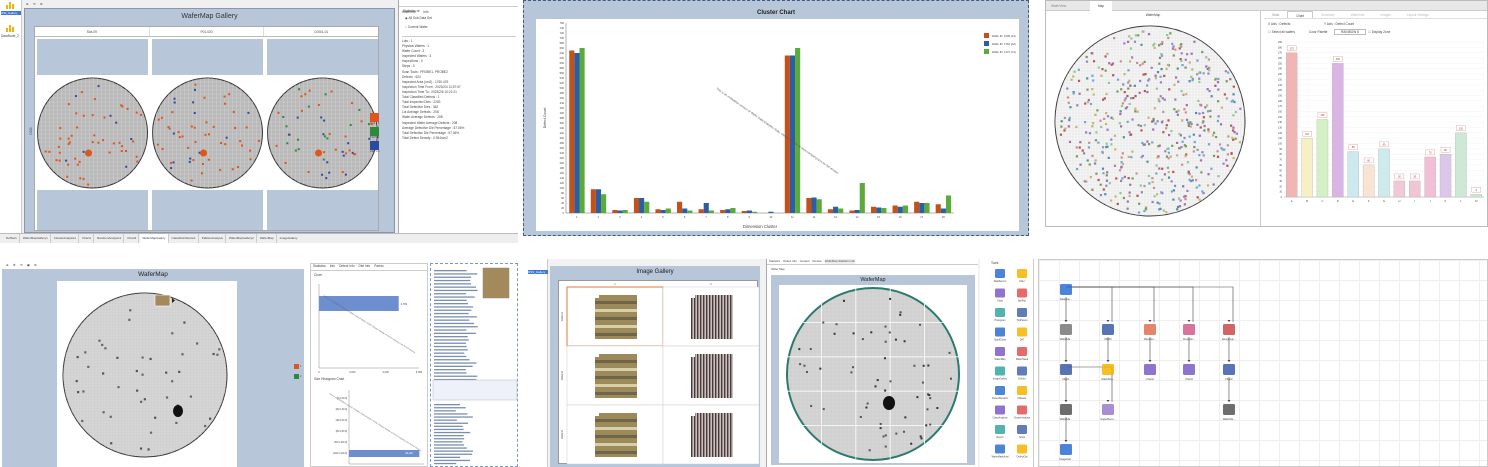 The image size is (1488, 467). What do you see at coordinates (805, 261) in the screenshot?
I see `tab-content: Content` at bounding box center [805, 261].